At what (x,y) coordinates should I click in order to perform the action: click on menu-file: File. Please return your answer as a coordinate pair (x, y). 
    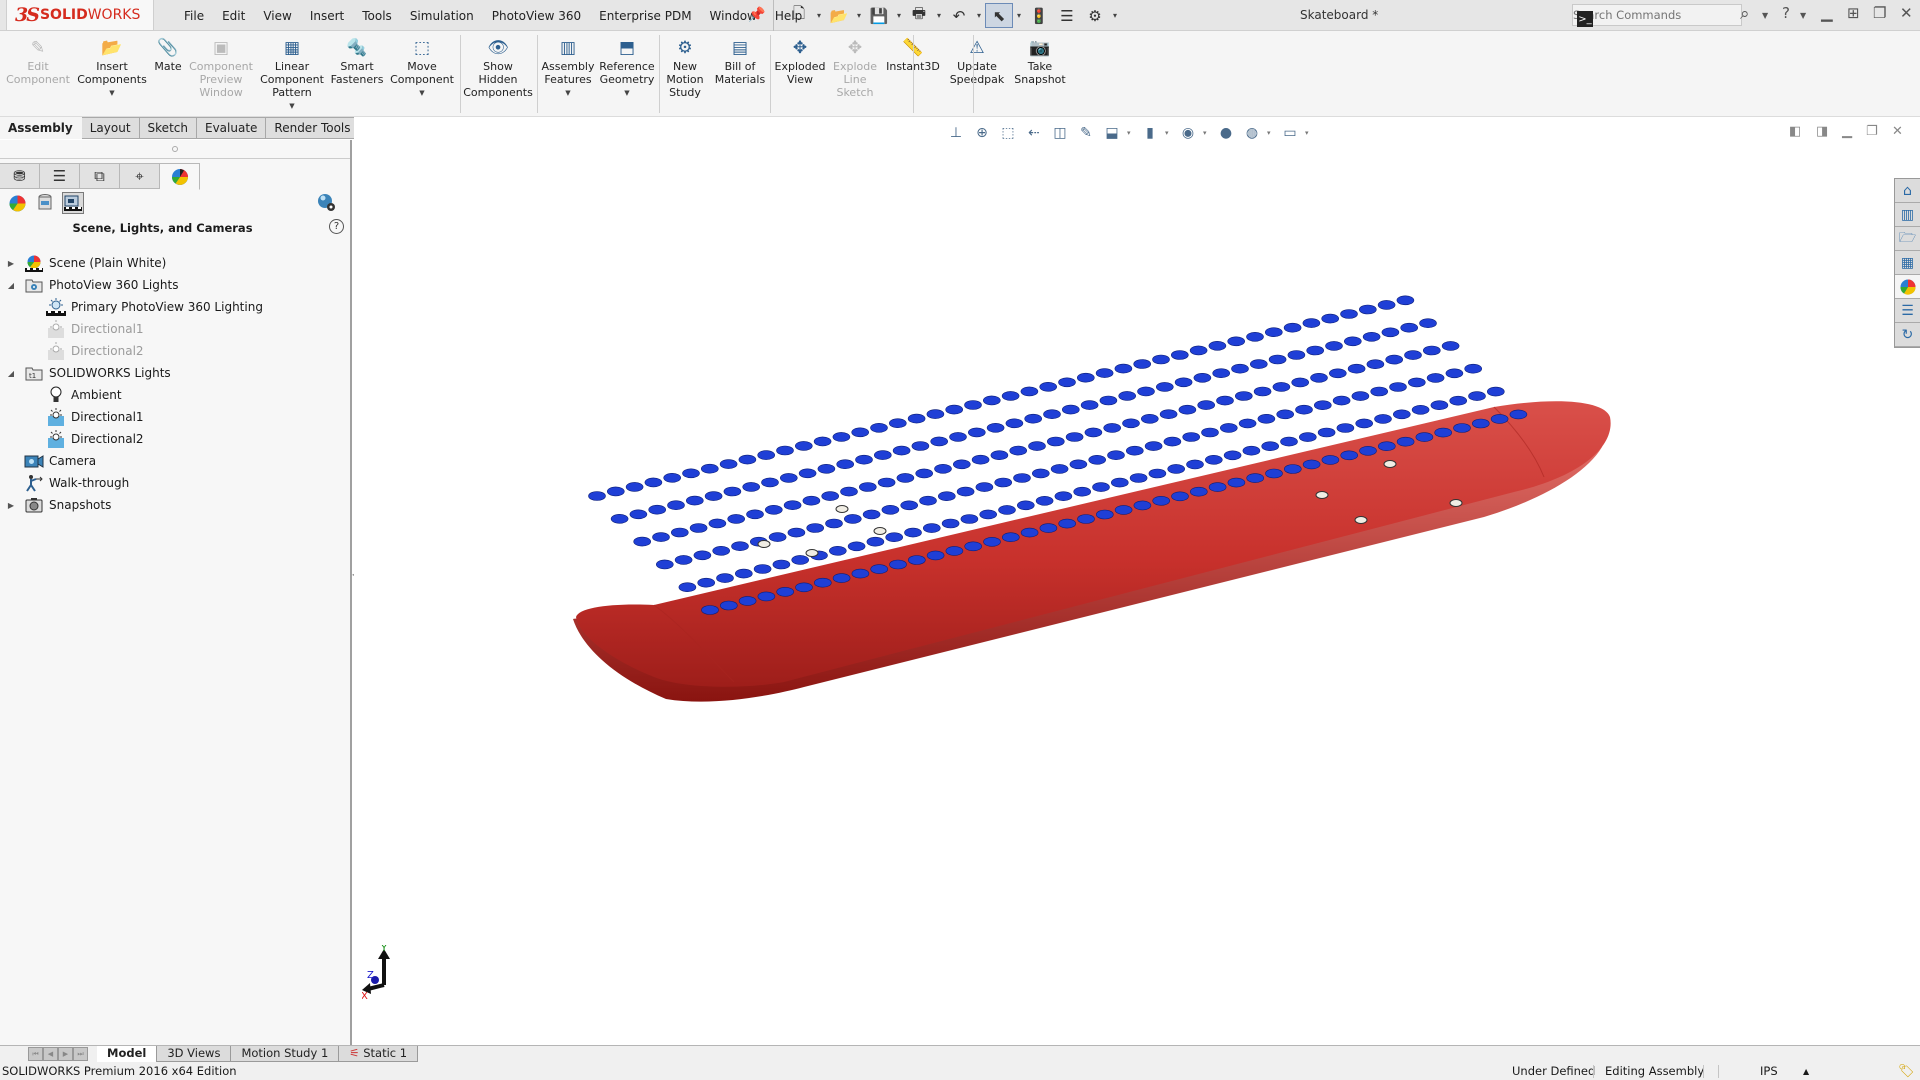
    Looking at the image, I should click on (194, 16).